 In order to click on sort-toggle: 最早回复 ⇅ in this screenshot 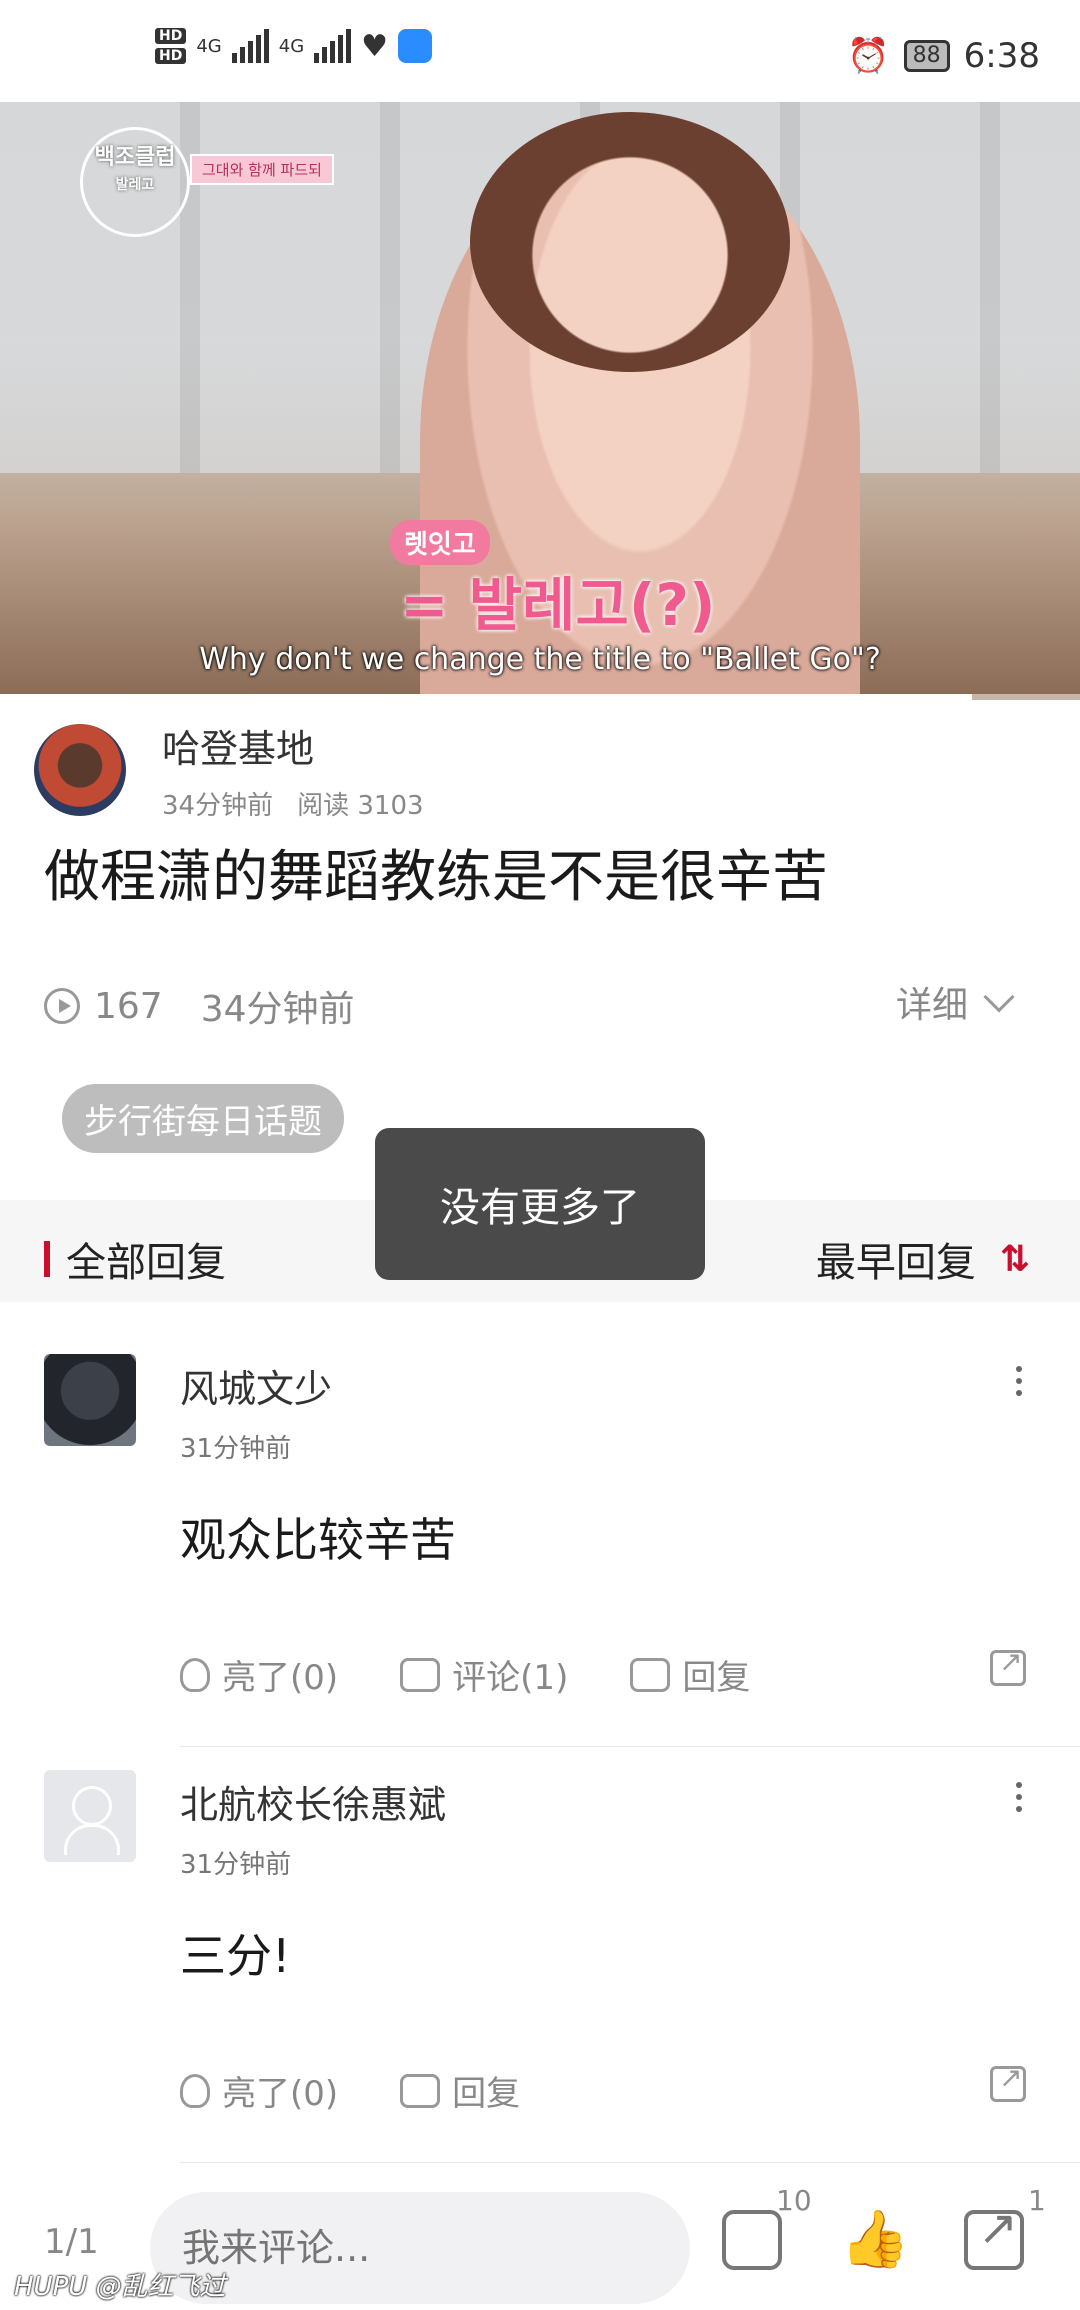, I will do `click(923, 1259)`.